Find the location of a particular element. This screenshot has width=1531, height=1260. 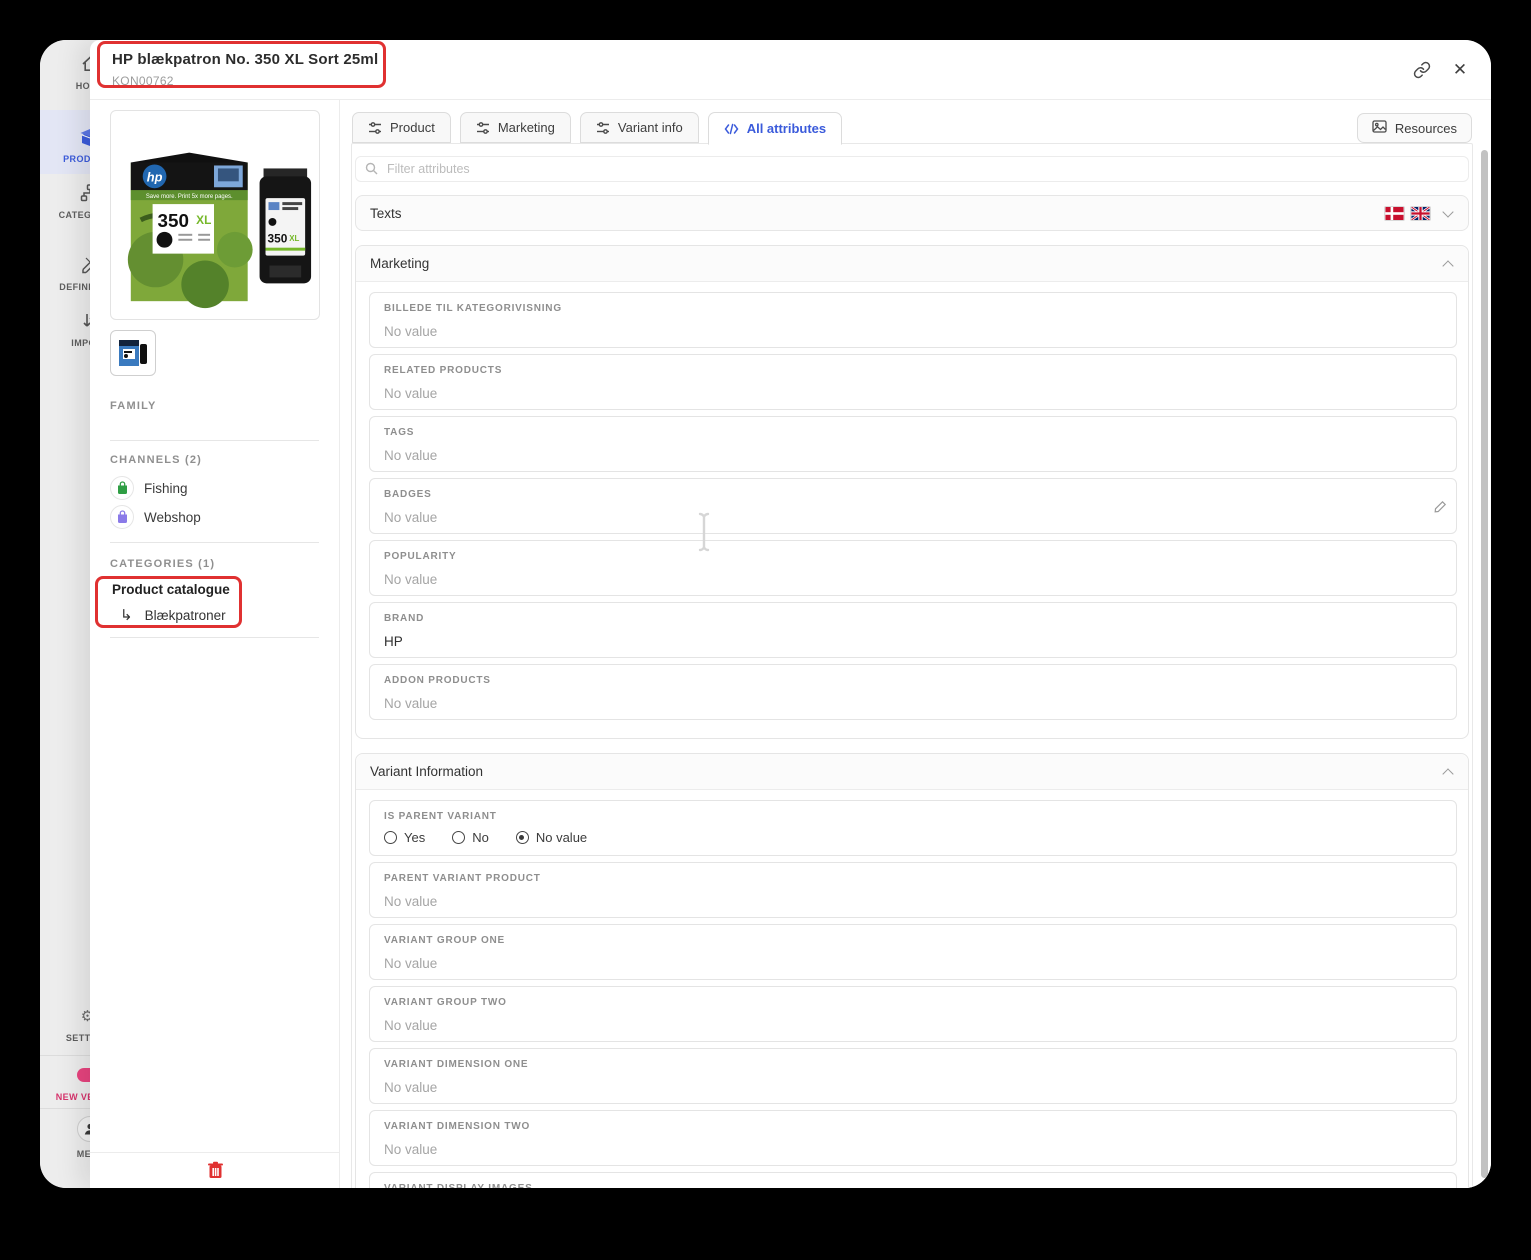

category-child-name: Blækpatroner is located at coordinates (185, 615).